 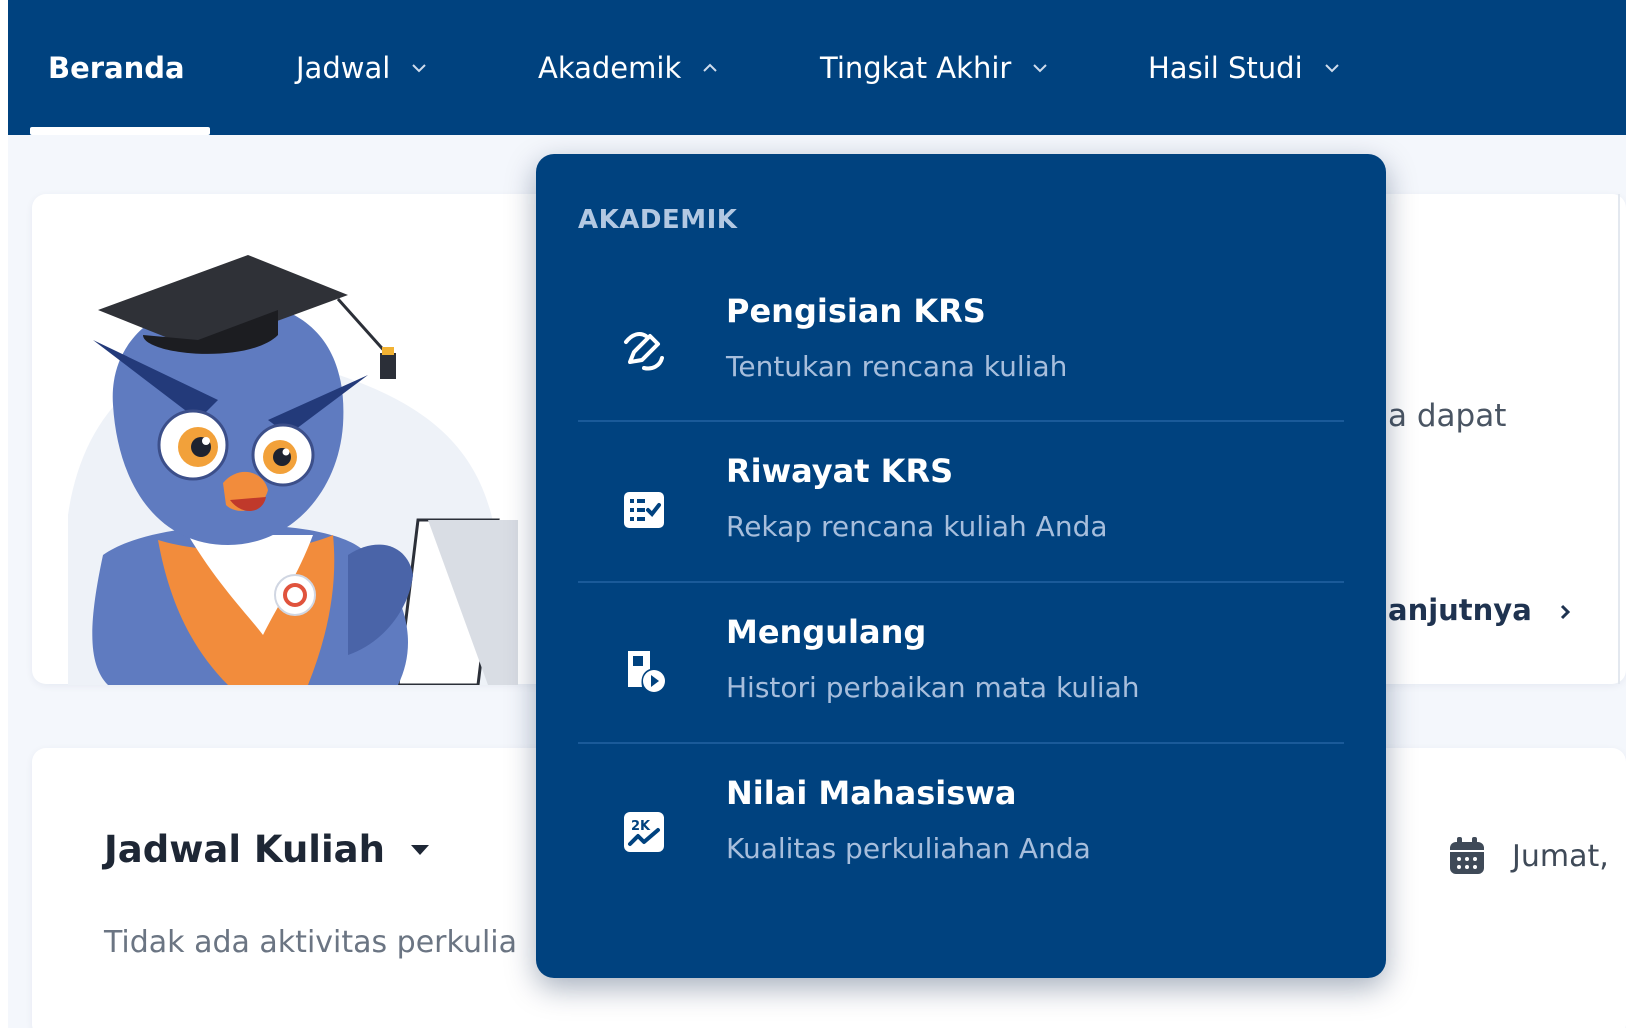 What do you see at coordinates (1447, 416) in the screenshot?
I see `welcome-text-fragment: a dapat` at bounding box center [1447, 416].